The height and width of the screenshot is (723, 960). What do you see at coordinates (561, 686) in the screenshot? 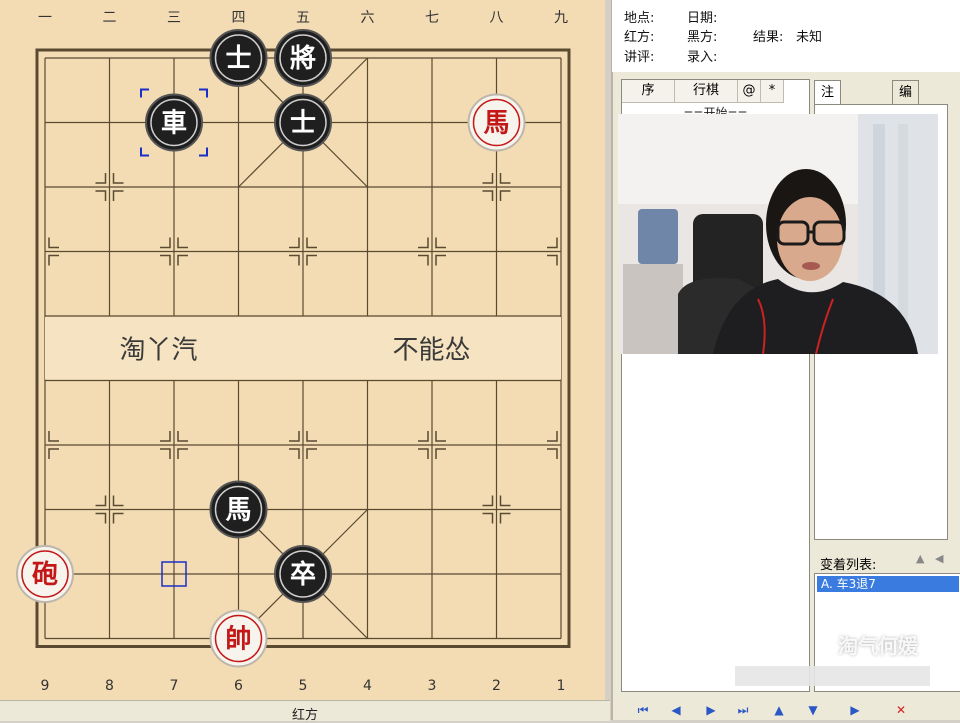
I see `file-number-bottom: 1` at bounding box center [561, 686].